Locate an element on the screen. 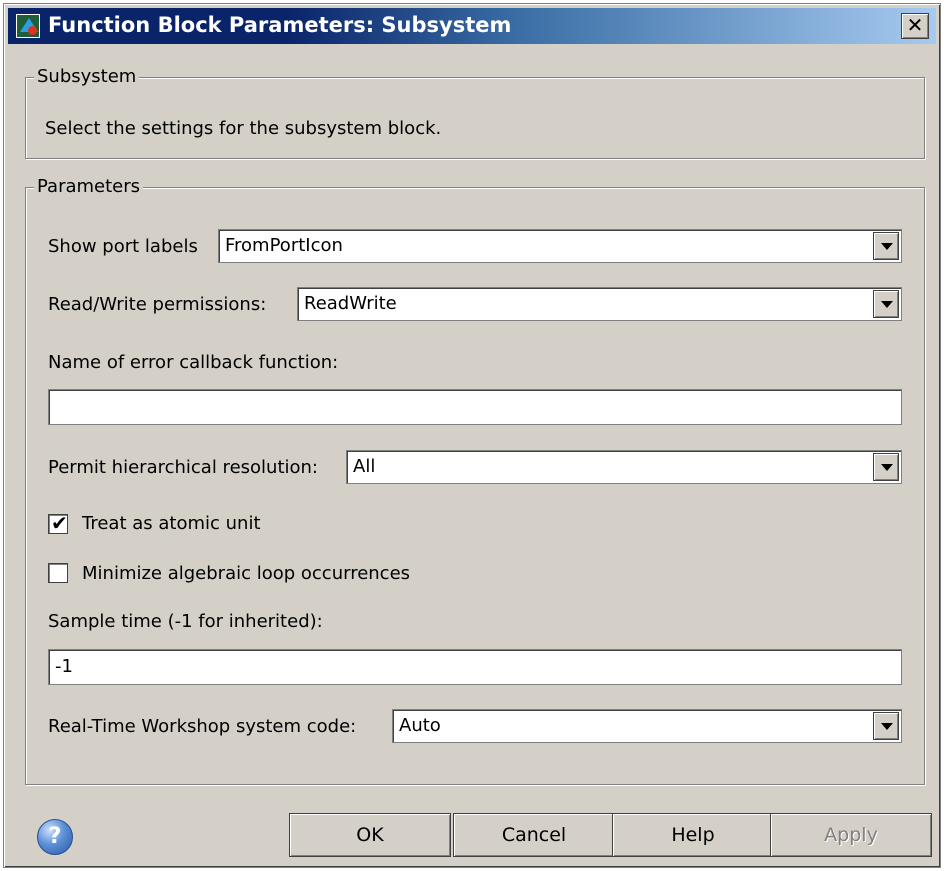 The image size is (944, 871). read-write-permissions-dropdown: ReadWrite is located at coordinates (599, 304).